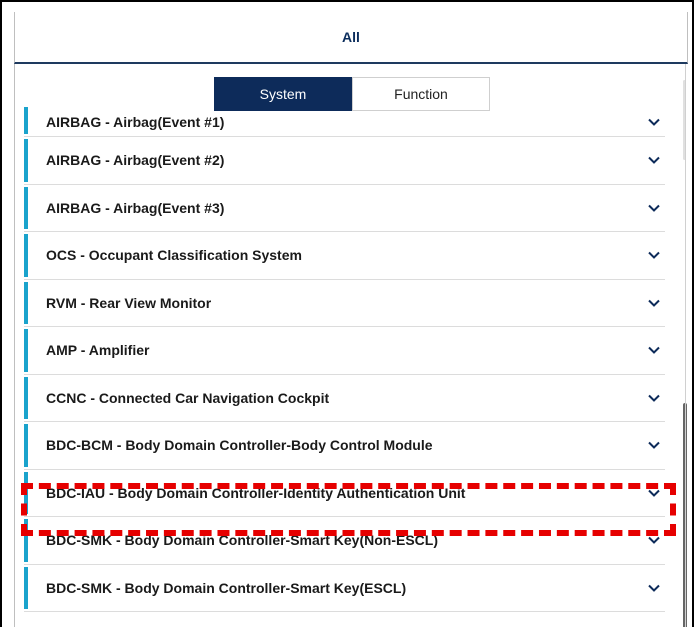 Image resolution: width=694 pixels, height=627 pixels. Describe the element at coordinates (129, 302) in the screenshot. I see `list-item-label: RVM - Rear View Monitor` at that location.